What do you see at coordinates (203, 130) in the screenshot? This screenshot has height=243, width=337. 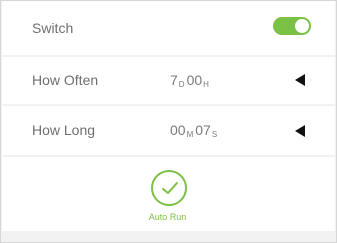 I see `seconds-value: 07` at bounding box center [203, 130].